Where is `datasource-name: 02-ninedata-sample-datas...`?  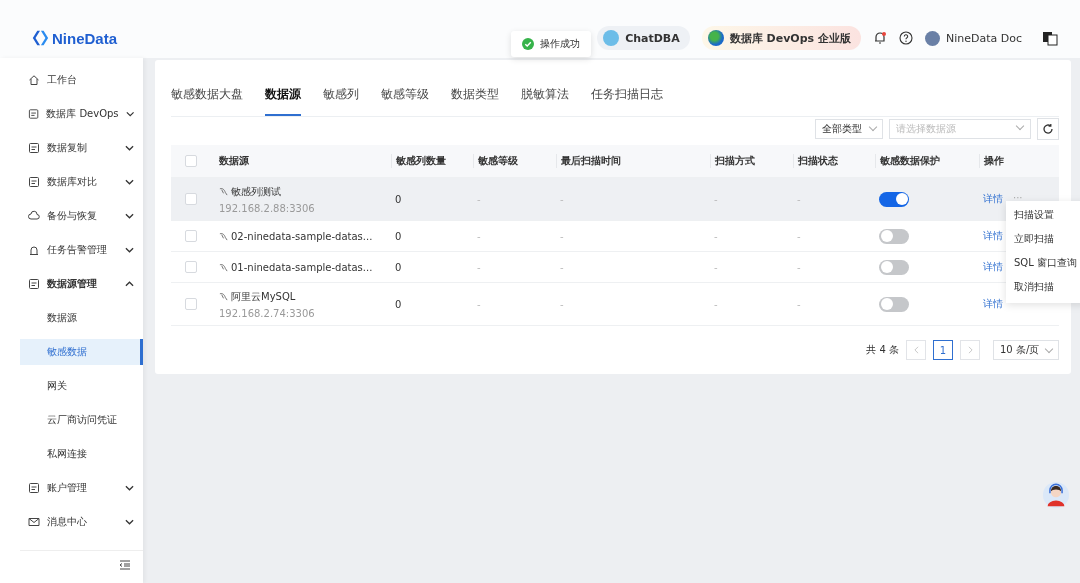
datasource-name: 02-ninedata-sample-datas... is located at coordinates (302, 236).